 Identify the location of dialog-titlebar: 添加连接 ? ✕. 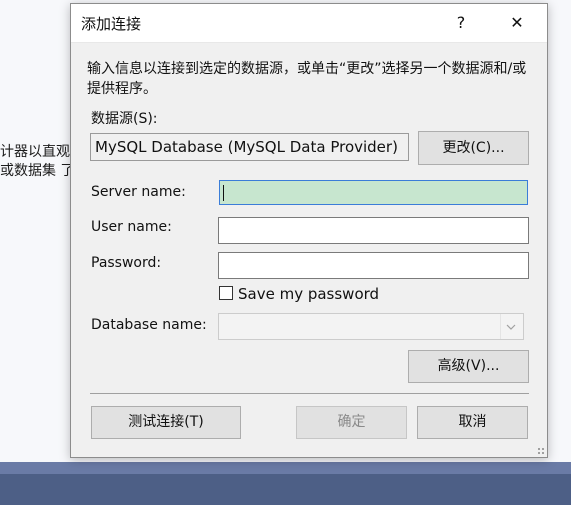
(309, 23).